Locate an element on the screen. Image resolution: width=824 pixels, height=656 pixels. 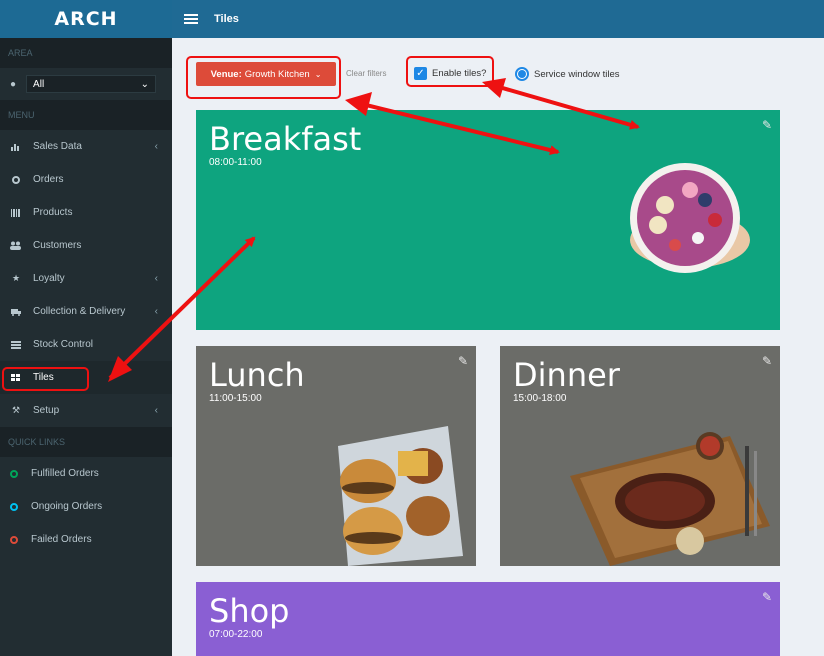
sidebar-item-label: Collection & Delivery is located at coordinates (79, 311).